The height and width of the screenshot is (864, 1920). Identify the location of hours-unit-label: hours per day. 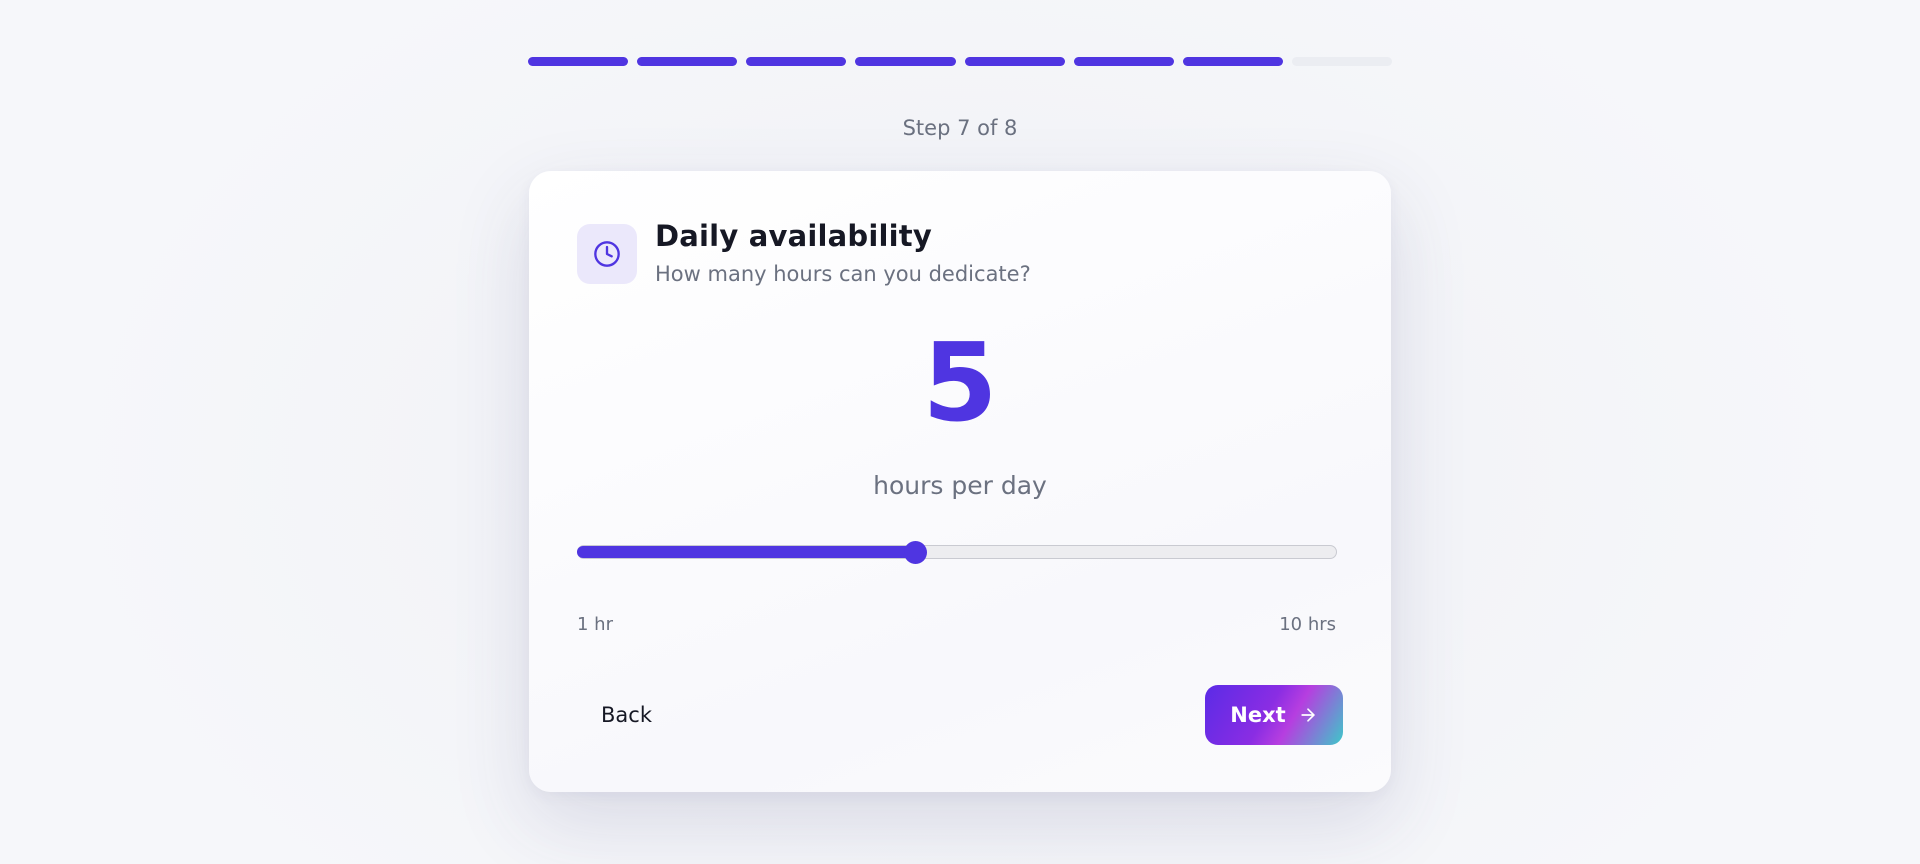
(960, 485).